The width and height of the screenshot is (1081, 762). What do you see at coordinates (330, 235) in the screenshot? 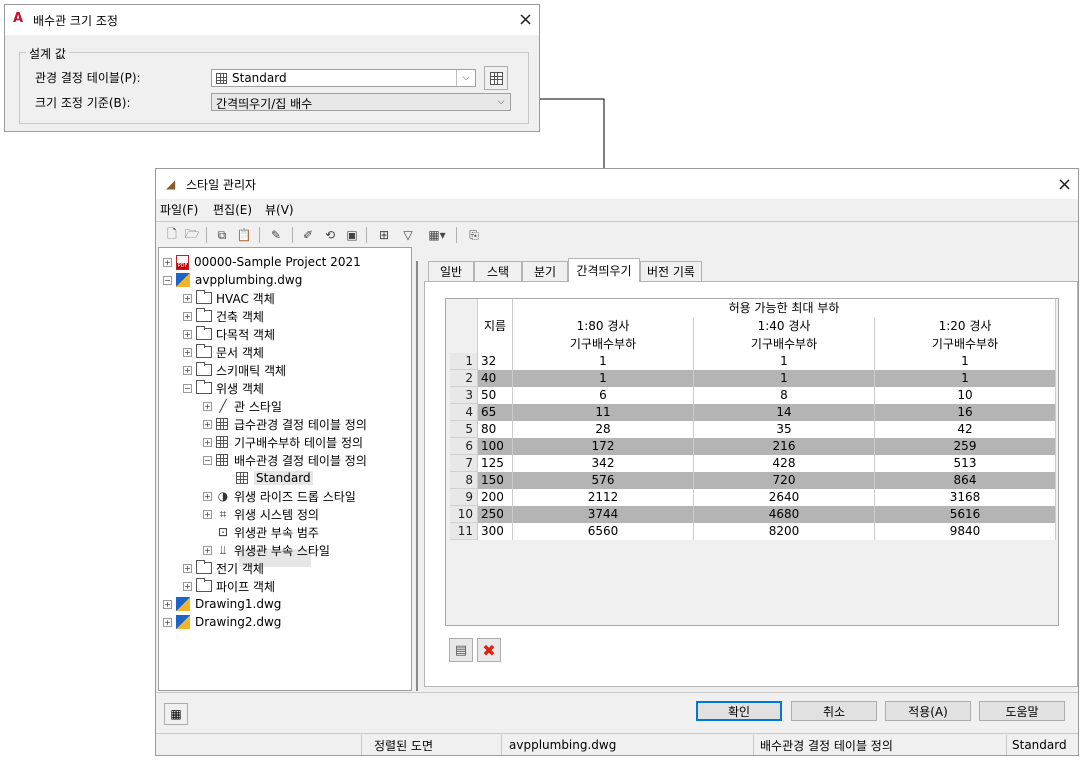
I see `synchronize-icon: ⟲` at bounding box center [330, 235].